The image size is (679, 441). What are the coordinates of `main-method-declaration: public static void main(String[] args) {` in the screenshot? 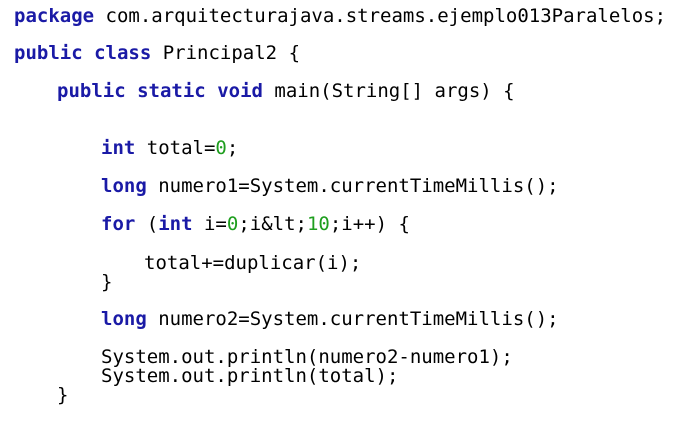 It's located at (286, 91).